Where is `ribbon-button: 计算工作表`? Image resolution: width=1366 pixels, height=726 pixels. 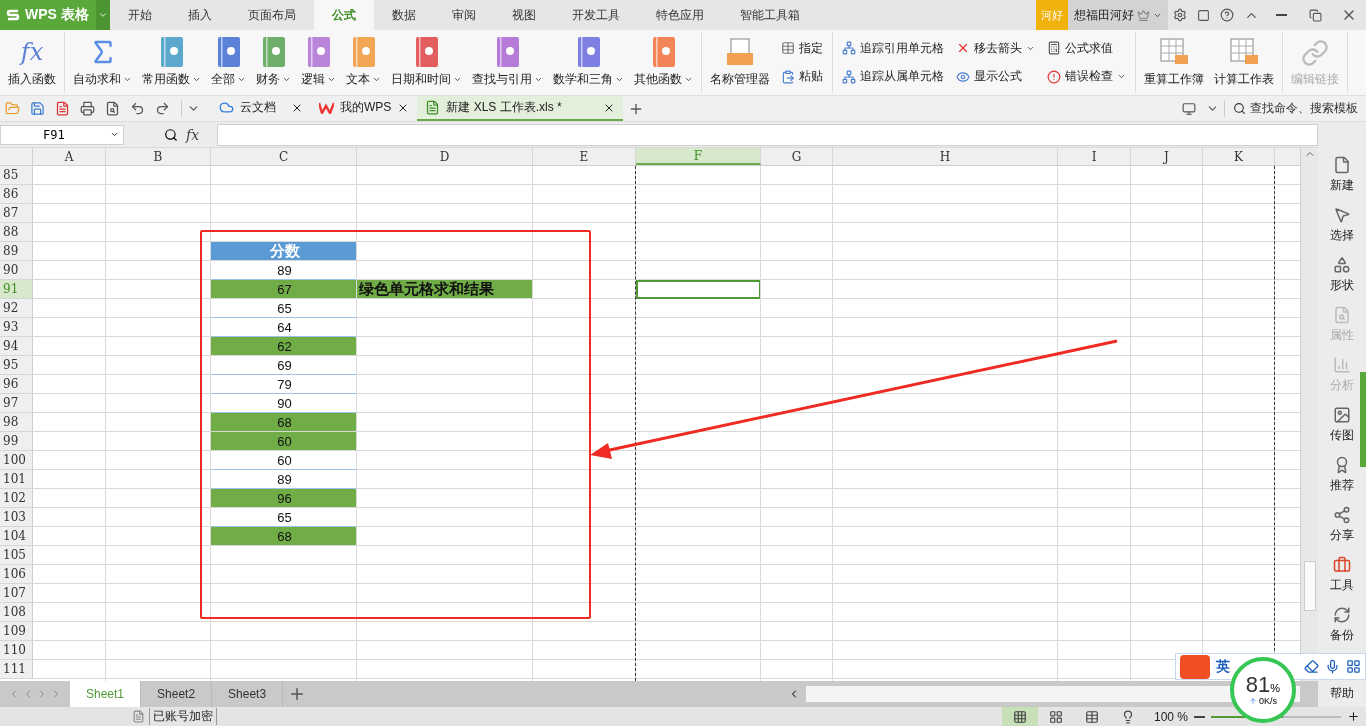
ribbon-button: 计算工作表 is located at coordinates (1244, 62).